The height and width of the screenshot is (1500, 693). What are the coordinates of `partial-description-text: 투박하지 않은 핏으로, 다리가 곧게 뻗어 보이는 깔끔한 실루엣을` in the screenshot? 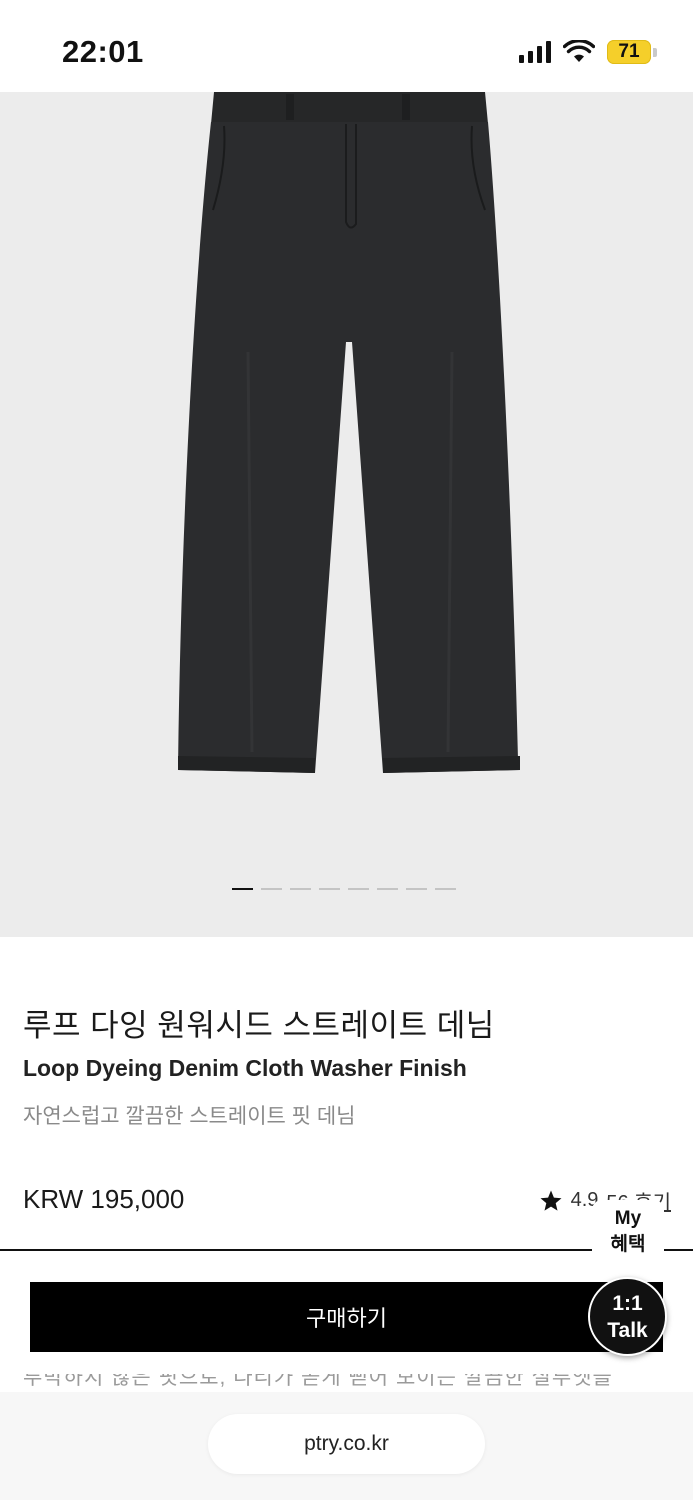 It's located at (343, 1384).